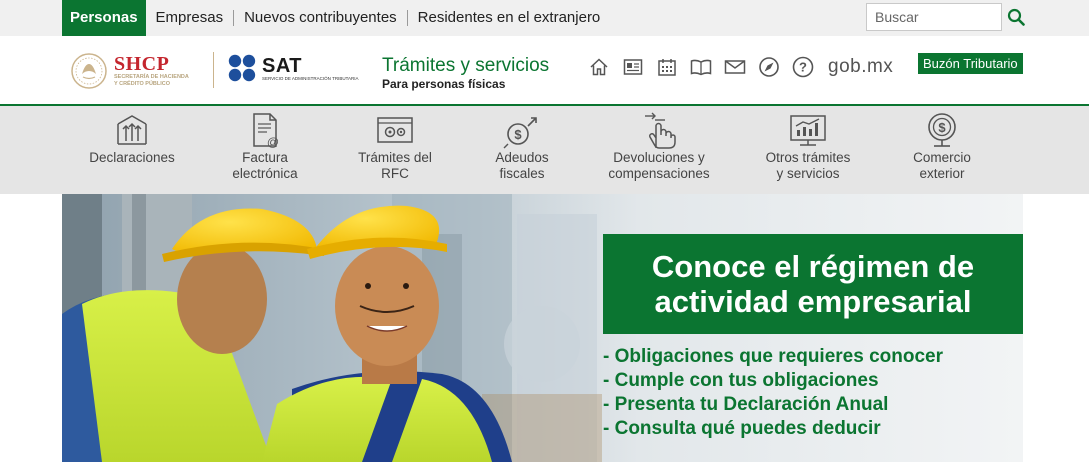 Image resolution: width=1089 pixels, height=462 pixels. What do you see at coordinates (89, 71) in the screenshot?
I see `eagle-seal-icon` at bounding box center [89, 71].